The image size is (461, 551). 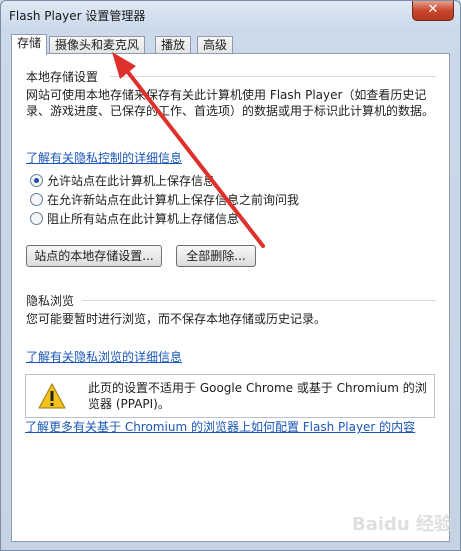 What do you see at coordinates (122, 181) in the screenshot?
I see `radio-allow: 允许站点在此计算机上保存信息` at bounding box center [122, 181].